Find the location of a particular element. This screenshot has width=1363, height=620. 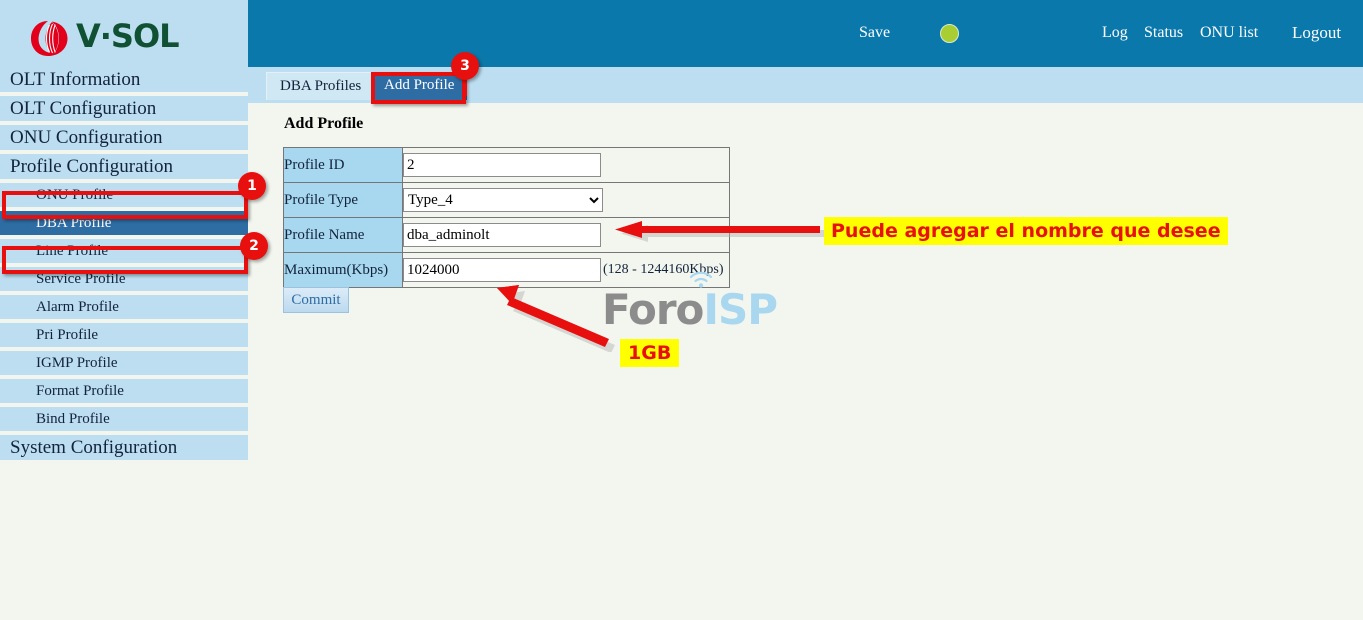

tab-dba-profiles: DBA Profiles is located at coordinates (321, 86).